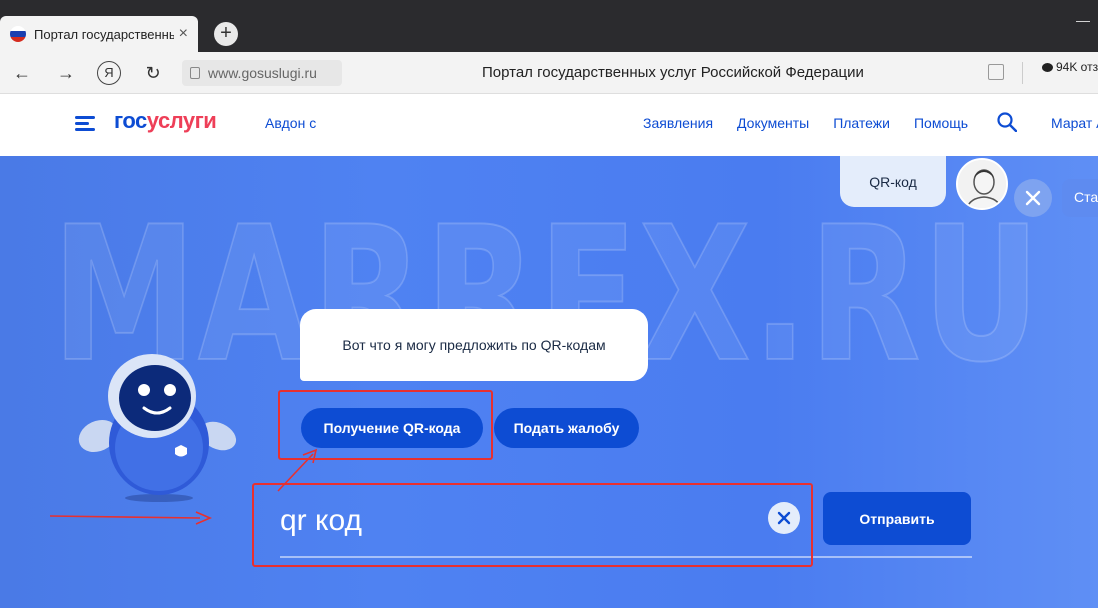 This screenshot has width=1098, height=608. Describe the element at coordinates (181, 120) in the screenshot. I see `logo-part-uslugi: услуги` at that location.